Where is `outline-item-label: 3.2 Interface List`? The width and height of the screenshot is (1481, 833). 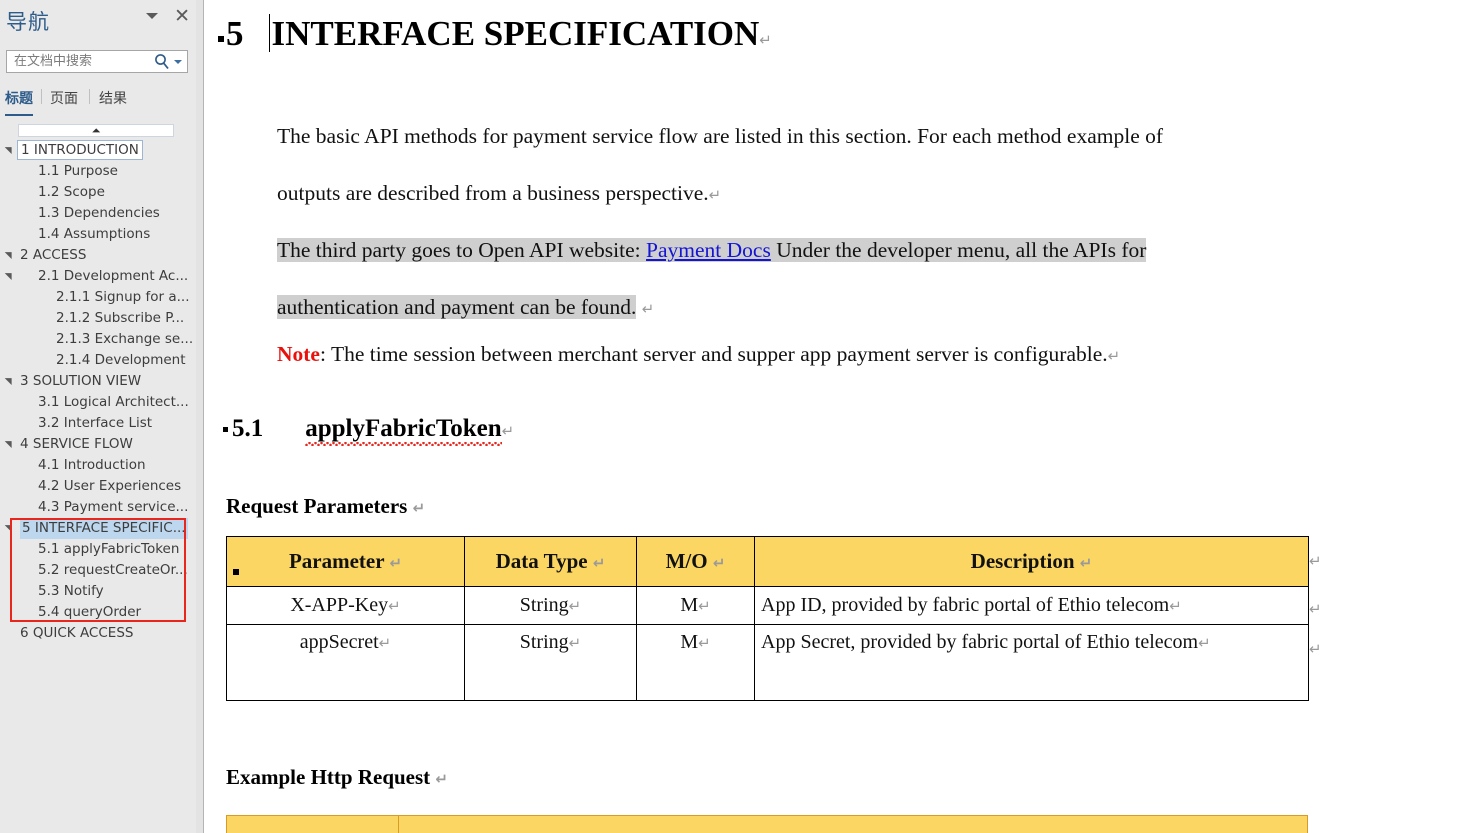
outline-item-label: 3.2 Interface List is located at coordinates (95, 423).